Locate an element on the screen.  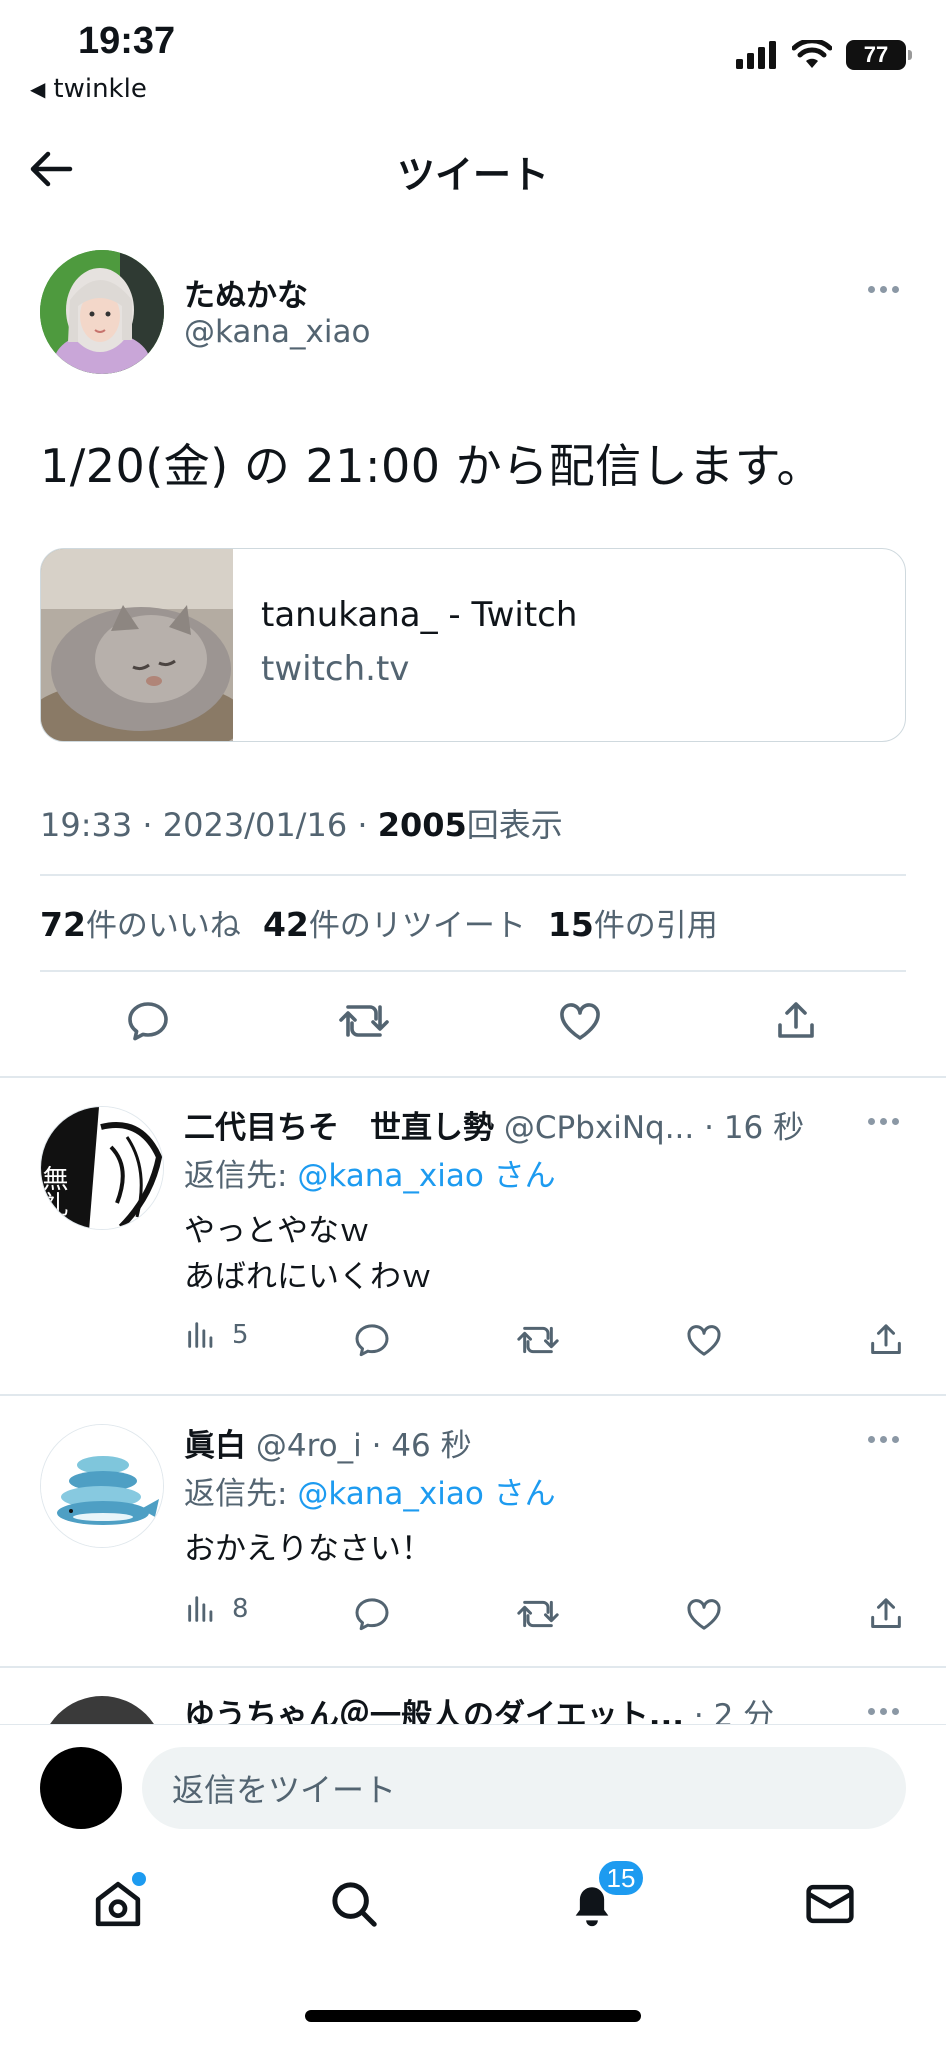
home-unread-dot is located at coordinates (139, 1879).